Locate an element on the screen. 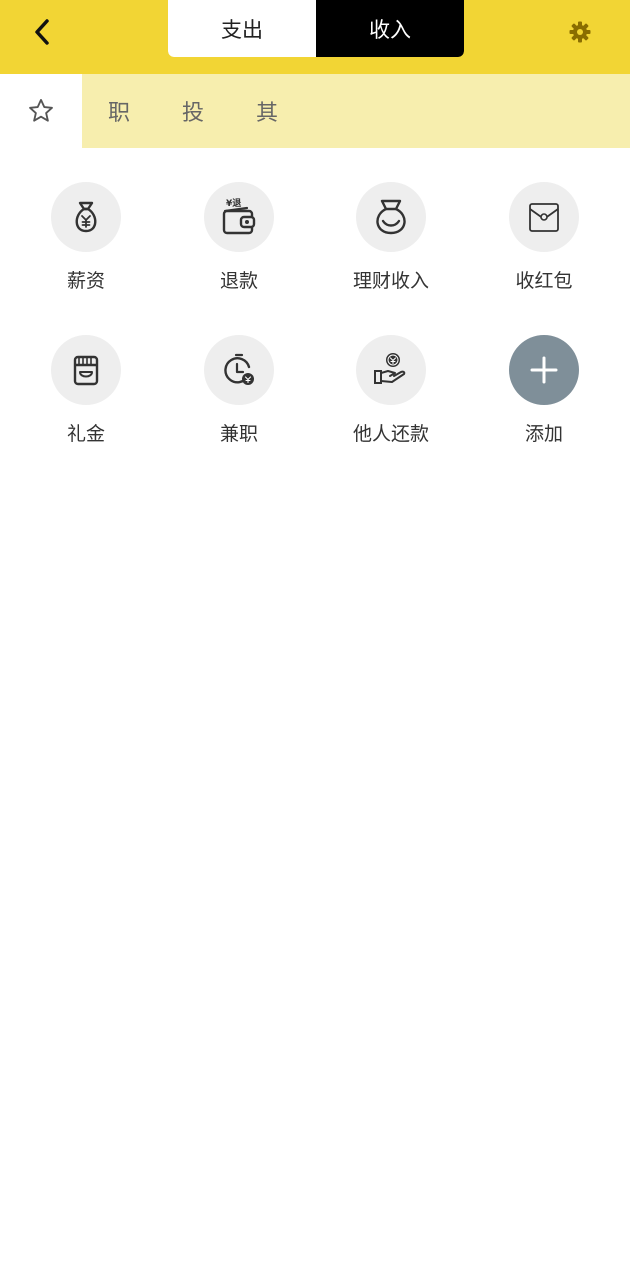  star-outline-icon is located at coordinates (41, 110).